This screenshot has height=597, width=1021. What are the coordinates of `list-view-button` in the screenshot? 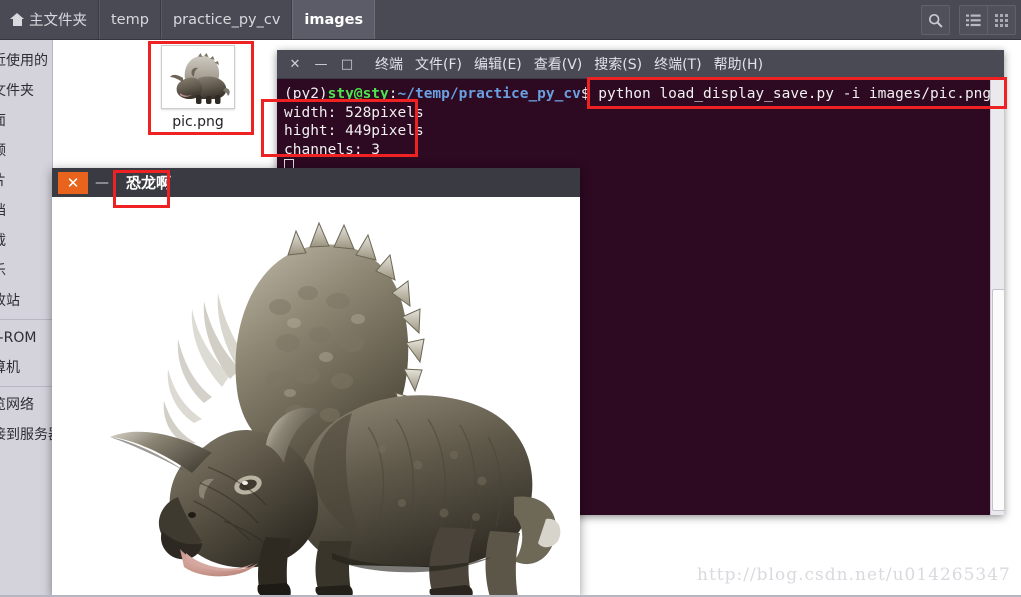 It's located at (973, 20).